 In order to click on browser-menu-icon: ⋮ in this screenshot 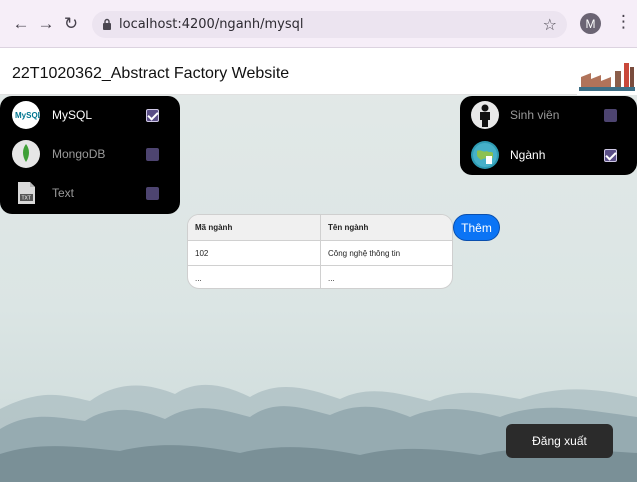, I will do `click(623, 22)`.